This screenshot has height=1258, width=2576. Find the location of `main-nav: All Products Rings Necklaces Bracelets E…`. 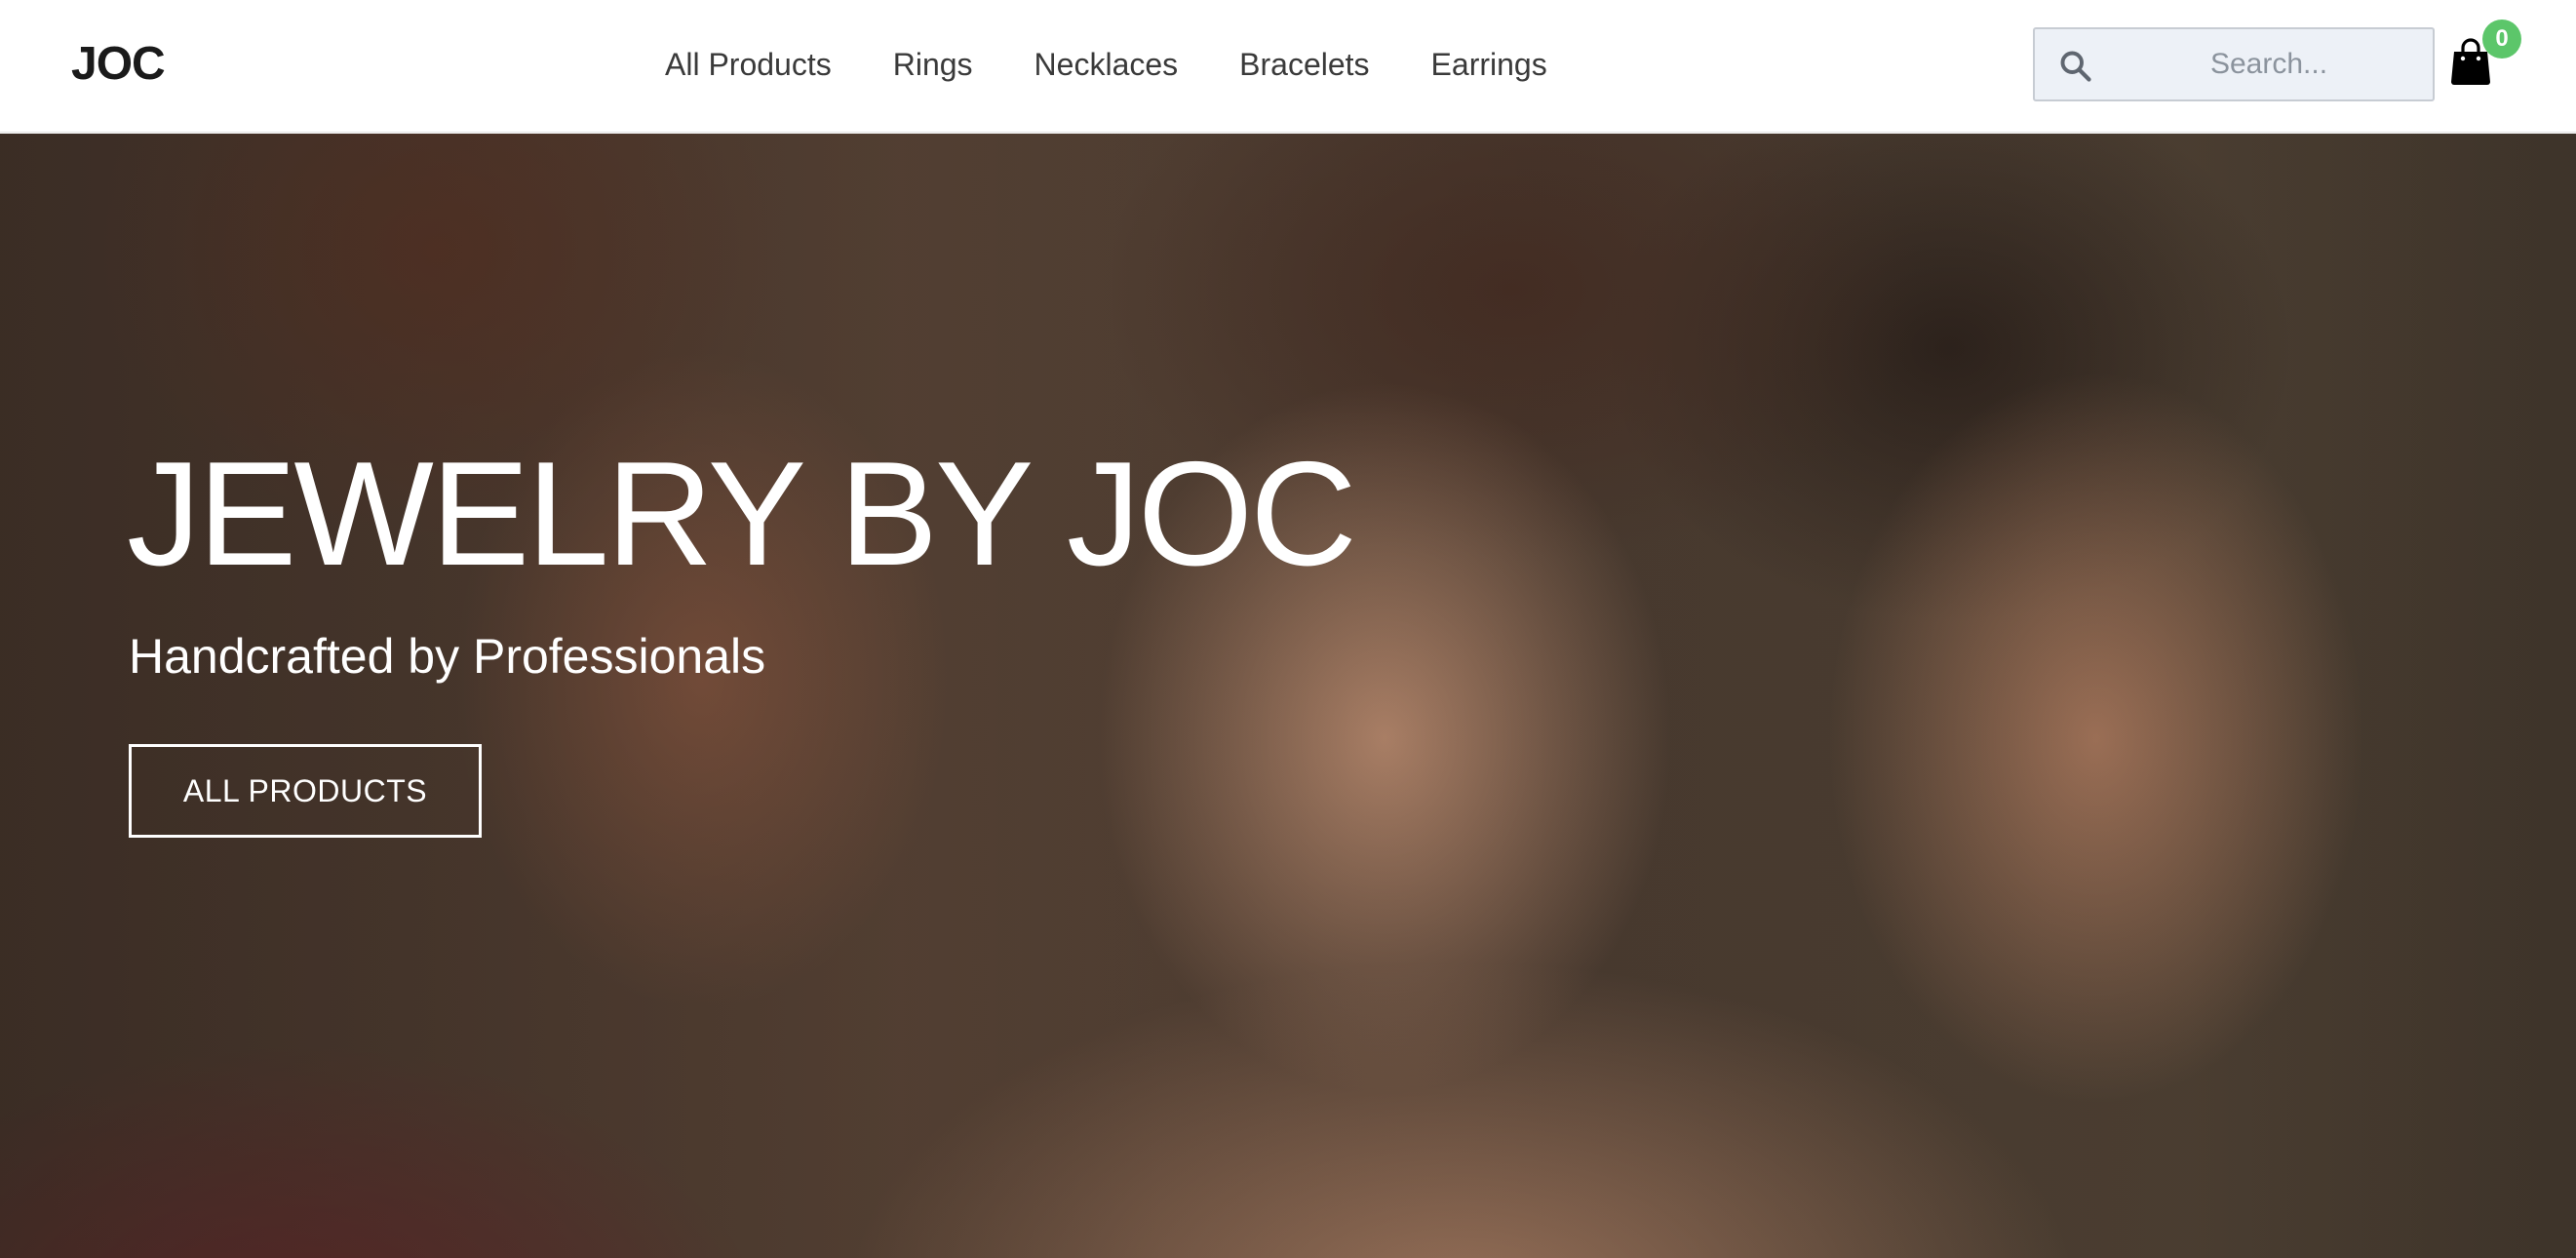

main-nav: All Products Rings Necklaces Bracelets E… is located at coordinates (1106, 64).